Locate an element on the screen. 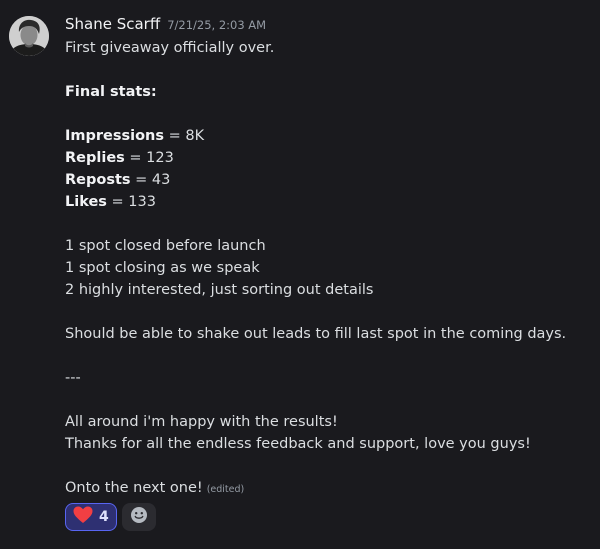  message-line: Final stats: is located at coordinates (327, 92).